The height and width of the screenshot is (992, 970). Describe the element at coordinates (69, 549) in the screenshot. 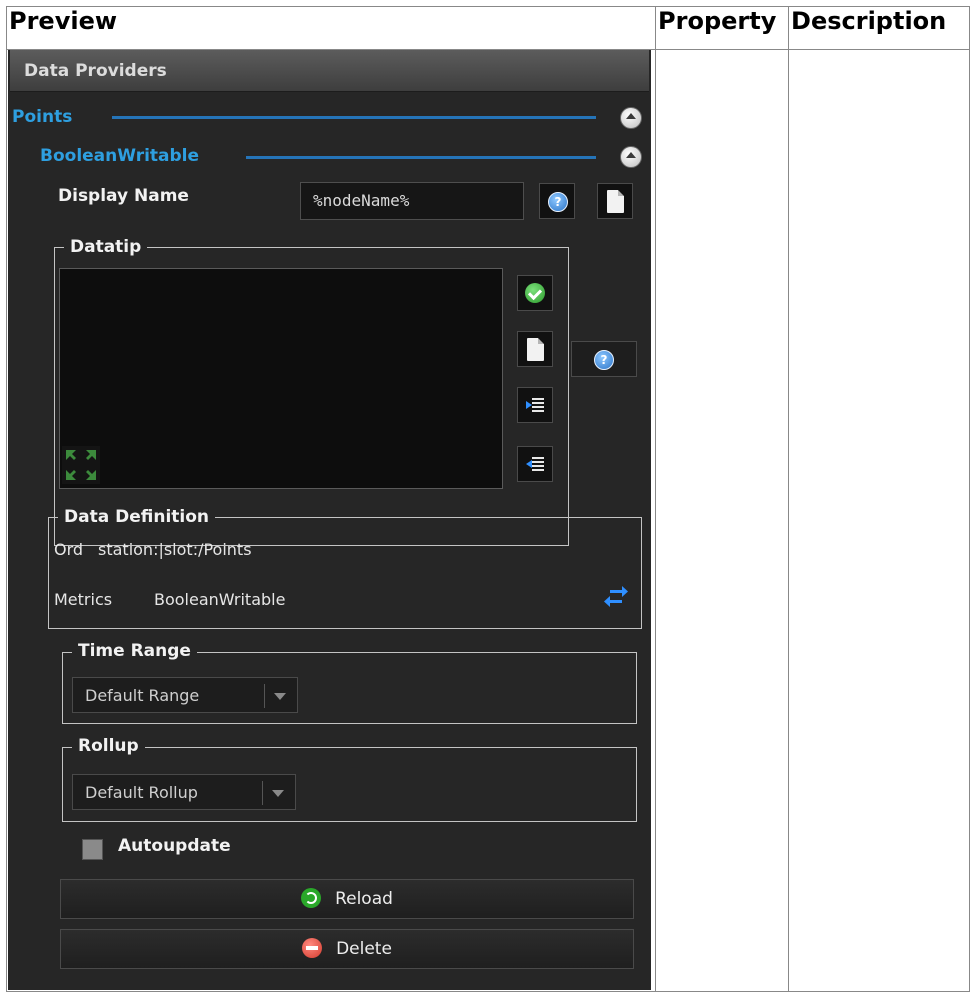

I see `ord-label: Ord` at that location.